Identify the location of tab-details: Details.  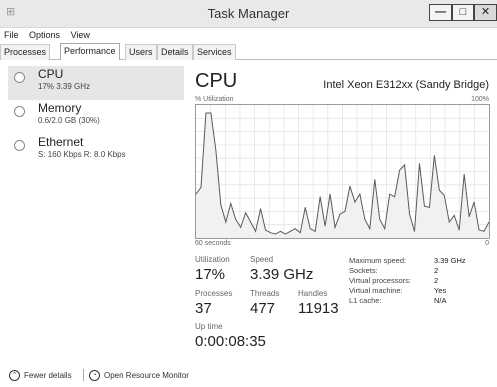
(175, 52).